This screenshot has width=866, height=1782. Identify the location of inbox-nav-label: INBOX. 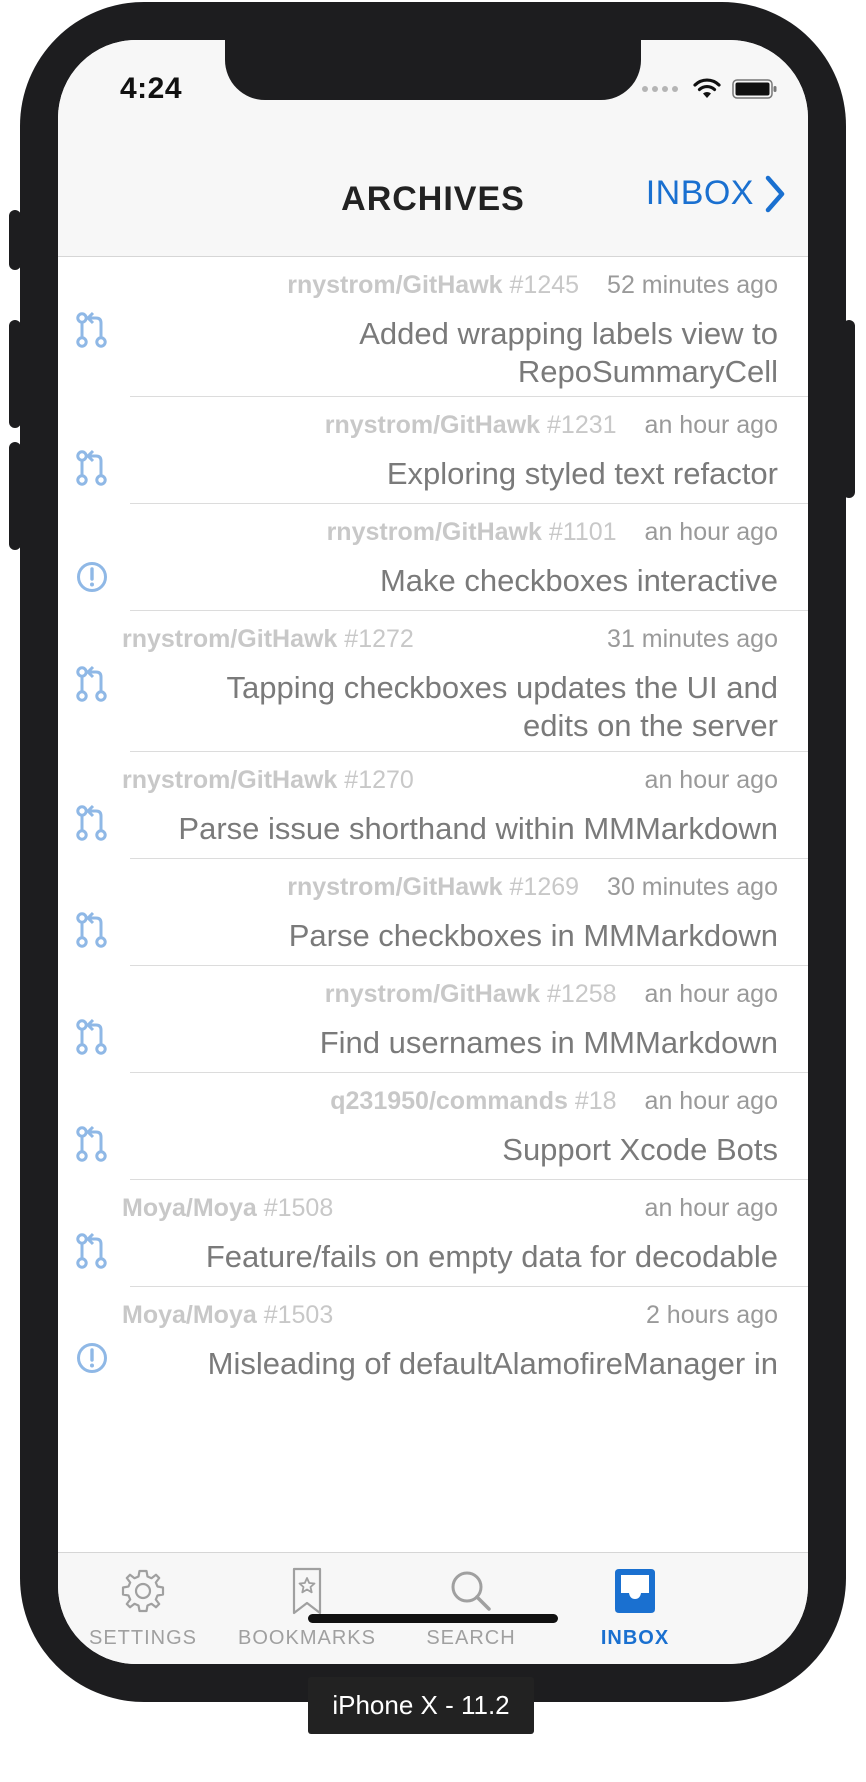
(699, 193).